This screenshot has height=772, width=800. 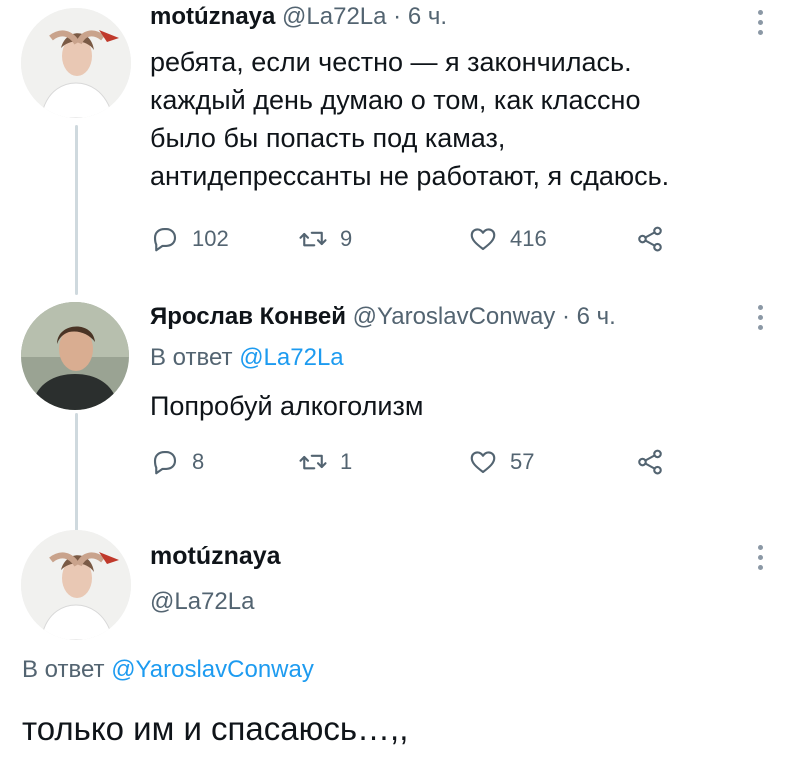 I want to click on author-handle: @YaroslavConway, so click(x=454, y=316).